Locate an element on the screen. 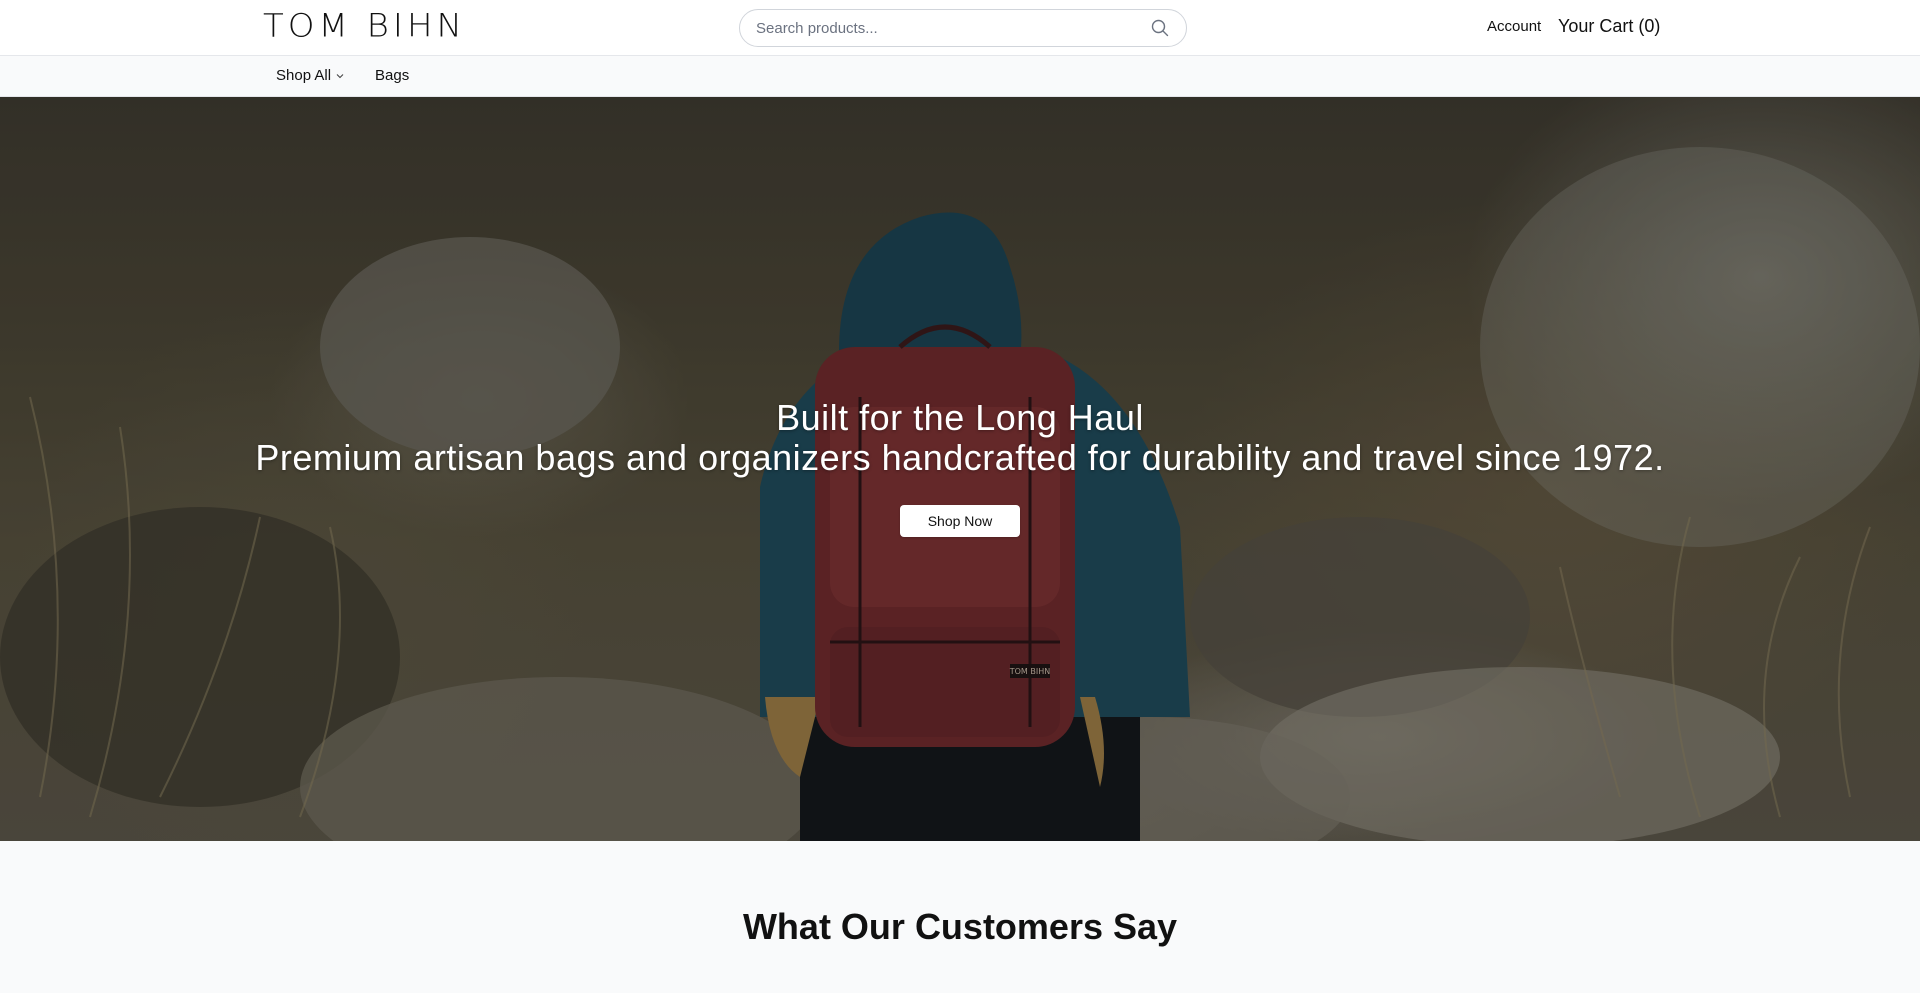 The width and height of the screenshot is (1920, 993). nav-item-label: Bags is located at coordinates (392, 75).